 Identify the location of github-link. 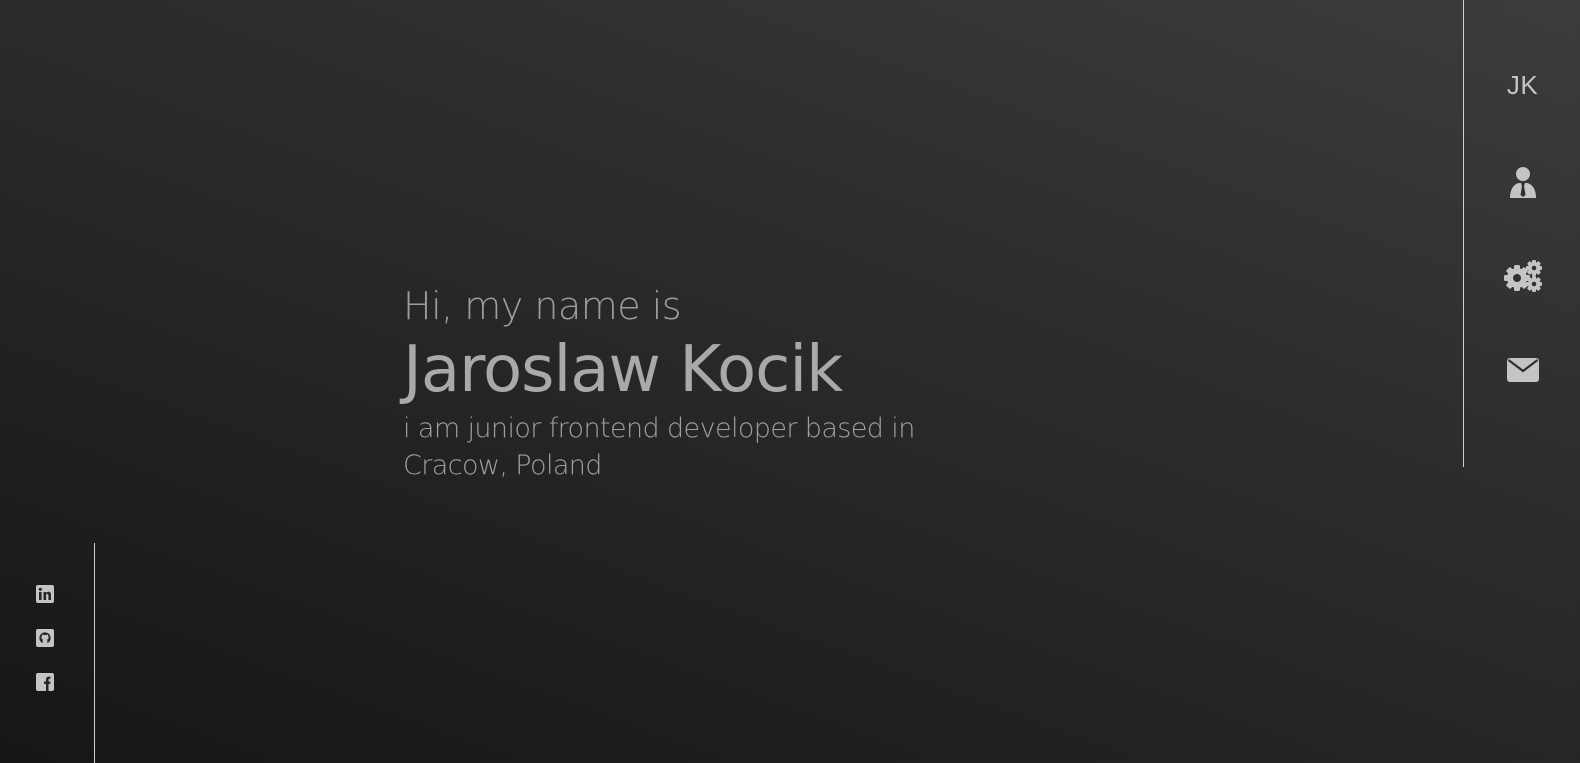
(45, 638).